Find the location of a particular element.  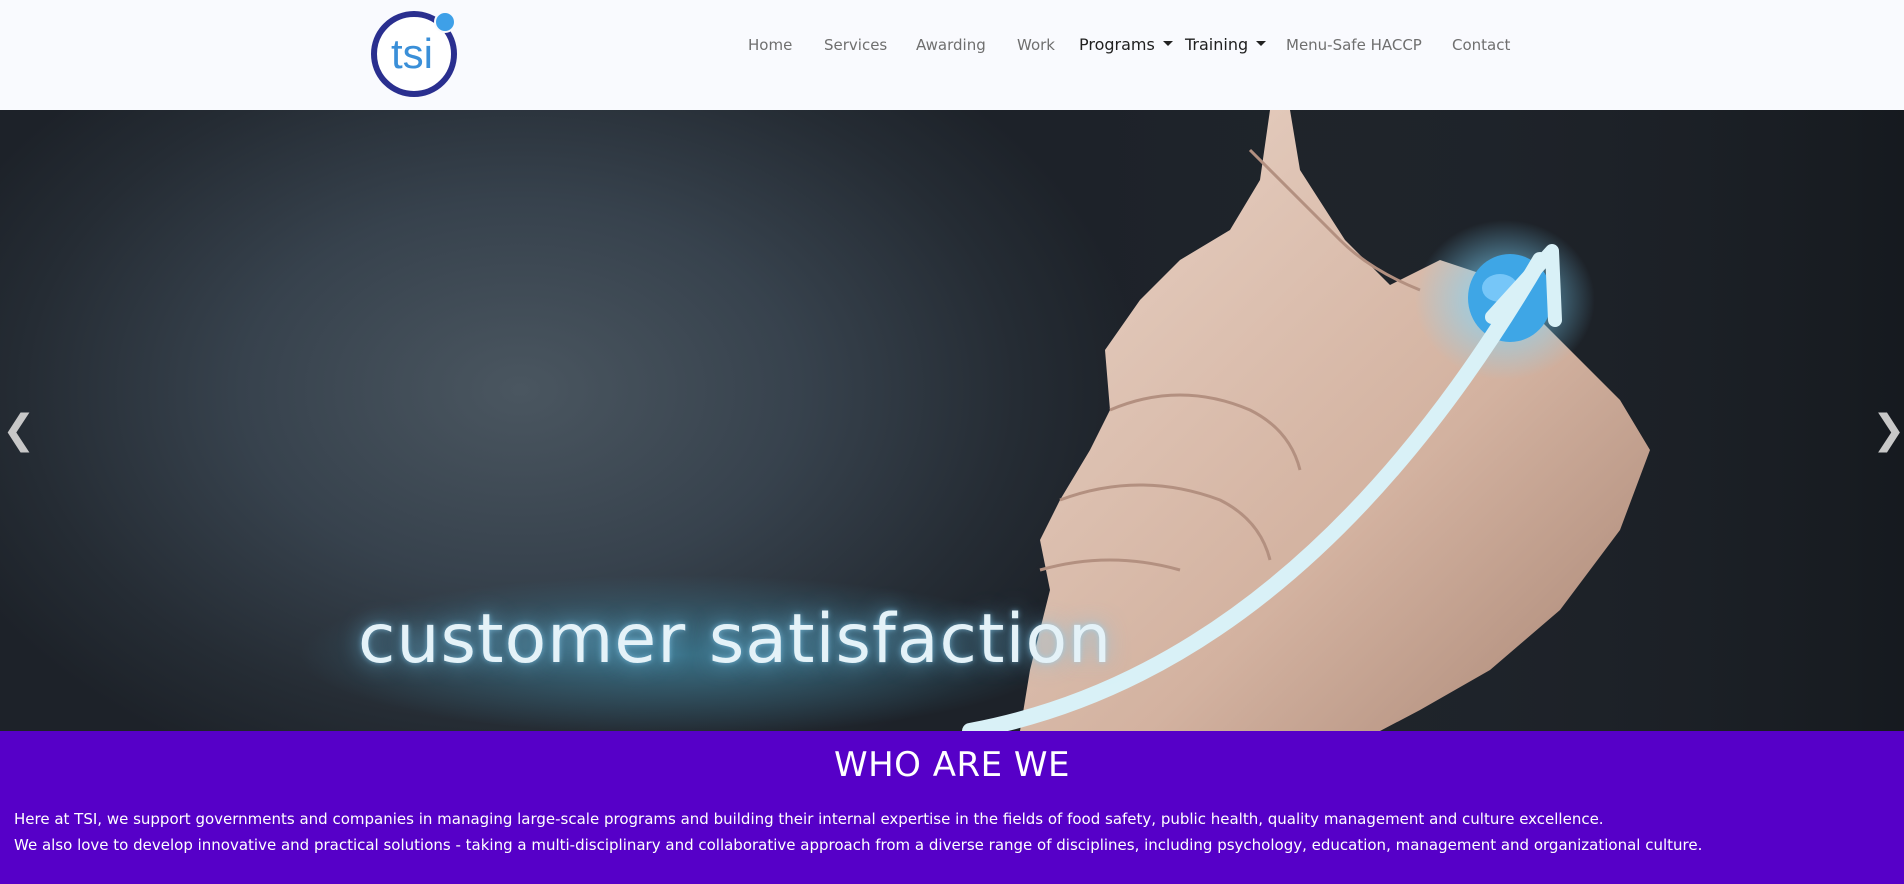

nav-home: Home is located at coordinates (770, 45).